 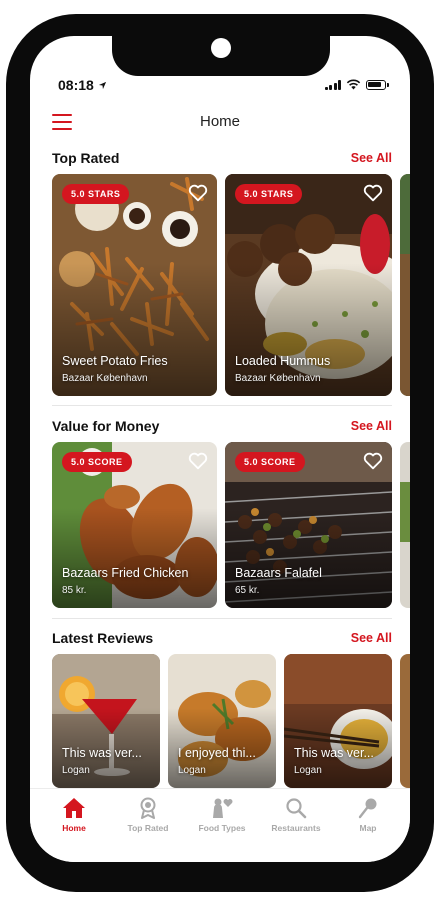 I want to click on camera-icon, so click(x=221, y=48).